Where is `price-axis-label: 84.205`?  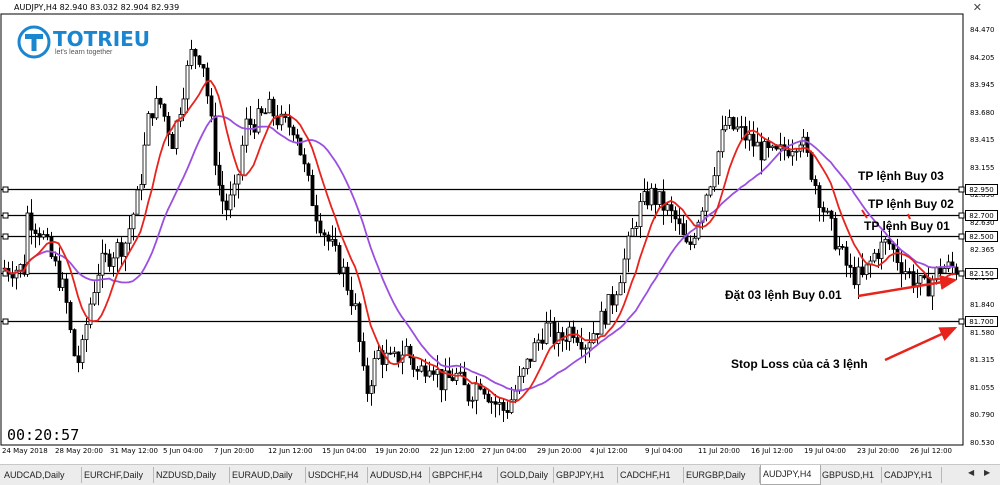
price-axis-label: 84.205 is located at coordinates (982, 57).